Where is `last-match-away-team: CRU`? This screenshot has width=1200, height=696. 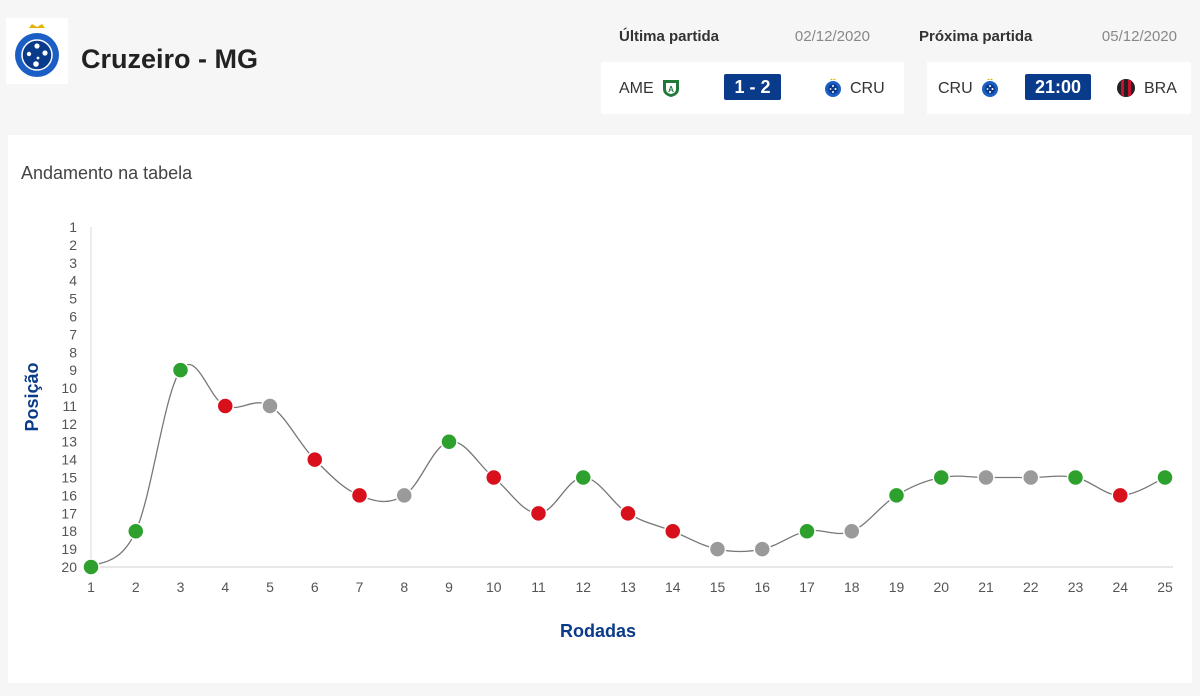 last-match-away-team: CRU is located at coordinates (867, 88).